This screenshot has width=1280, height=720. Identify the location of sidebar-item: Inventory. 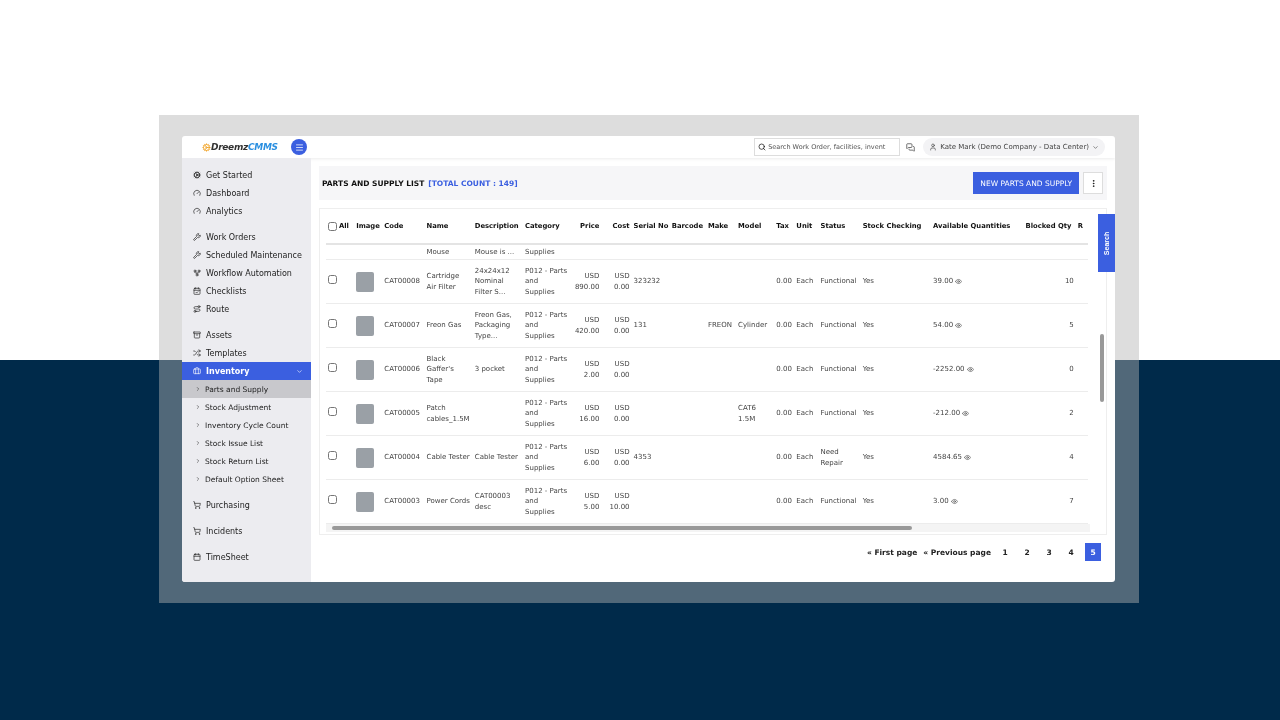
(246, 371).